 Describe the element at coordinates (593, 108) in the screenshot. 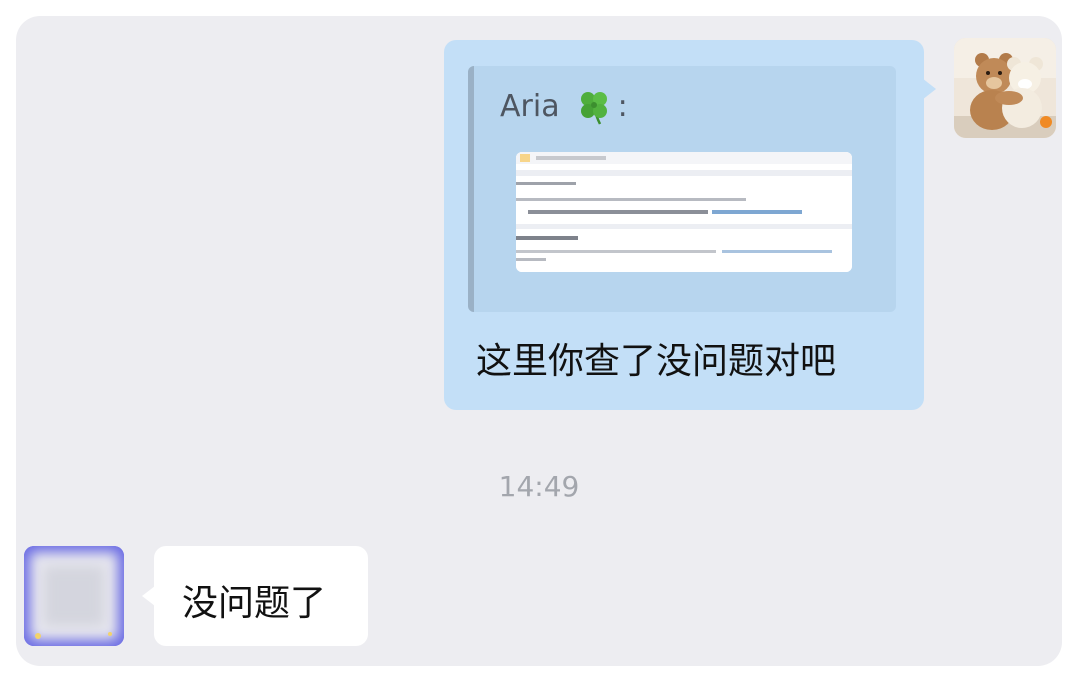

I see `four-leaf-clover-icon` at that location.